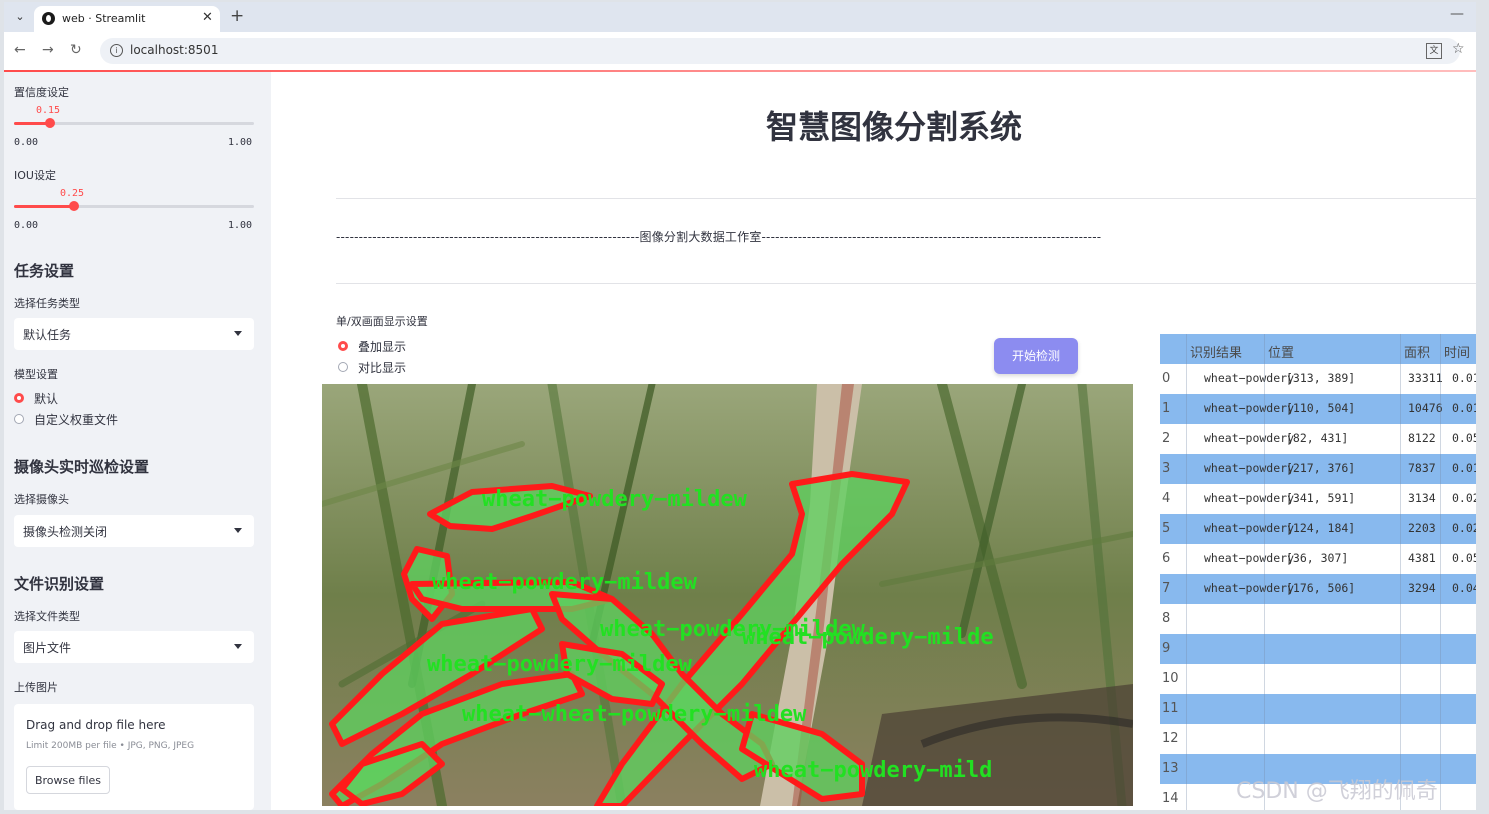 This screenshot has height=814, width=1489. What do you see at coordinates (59, 584) in the screenshot?
I see `file-heading: 文件识别设置` at bounding box center [59, 584].